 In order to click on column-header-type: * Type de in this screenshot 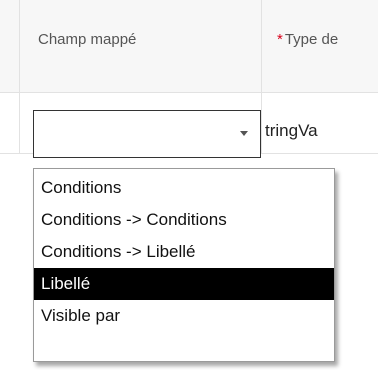, I will do `click(307, 39)`.